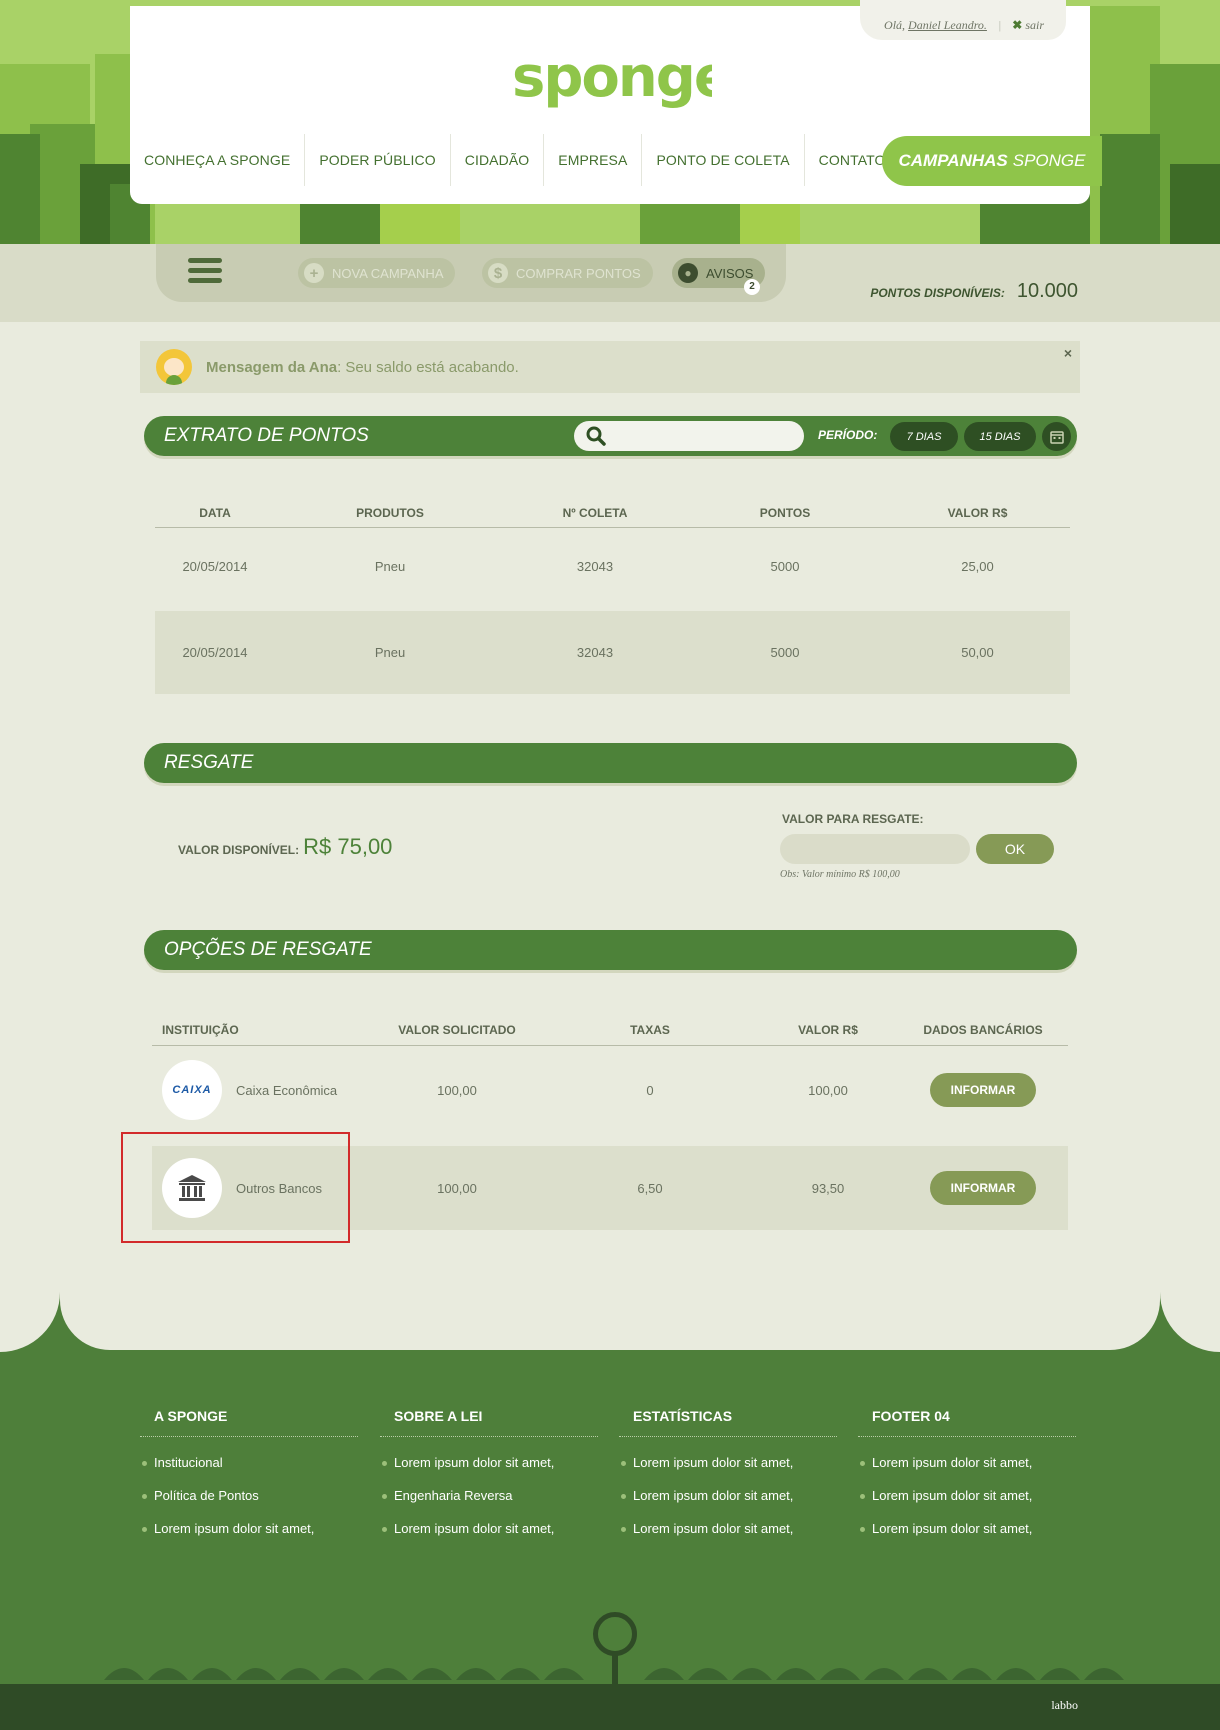 This screenshot has width=1220, height=1730. I want to click on logout-icon: ✖, so click(1017, 25).